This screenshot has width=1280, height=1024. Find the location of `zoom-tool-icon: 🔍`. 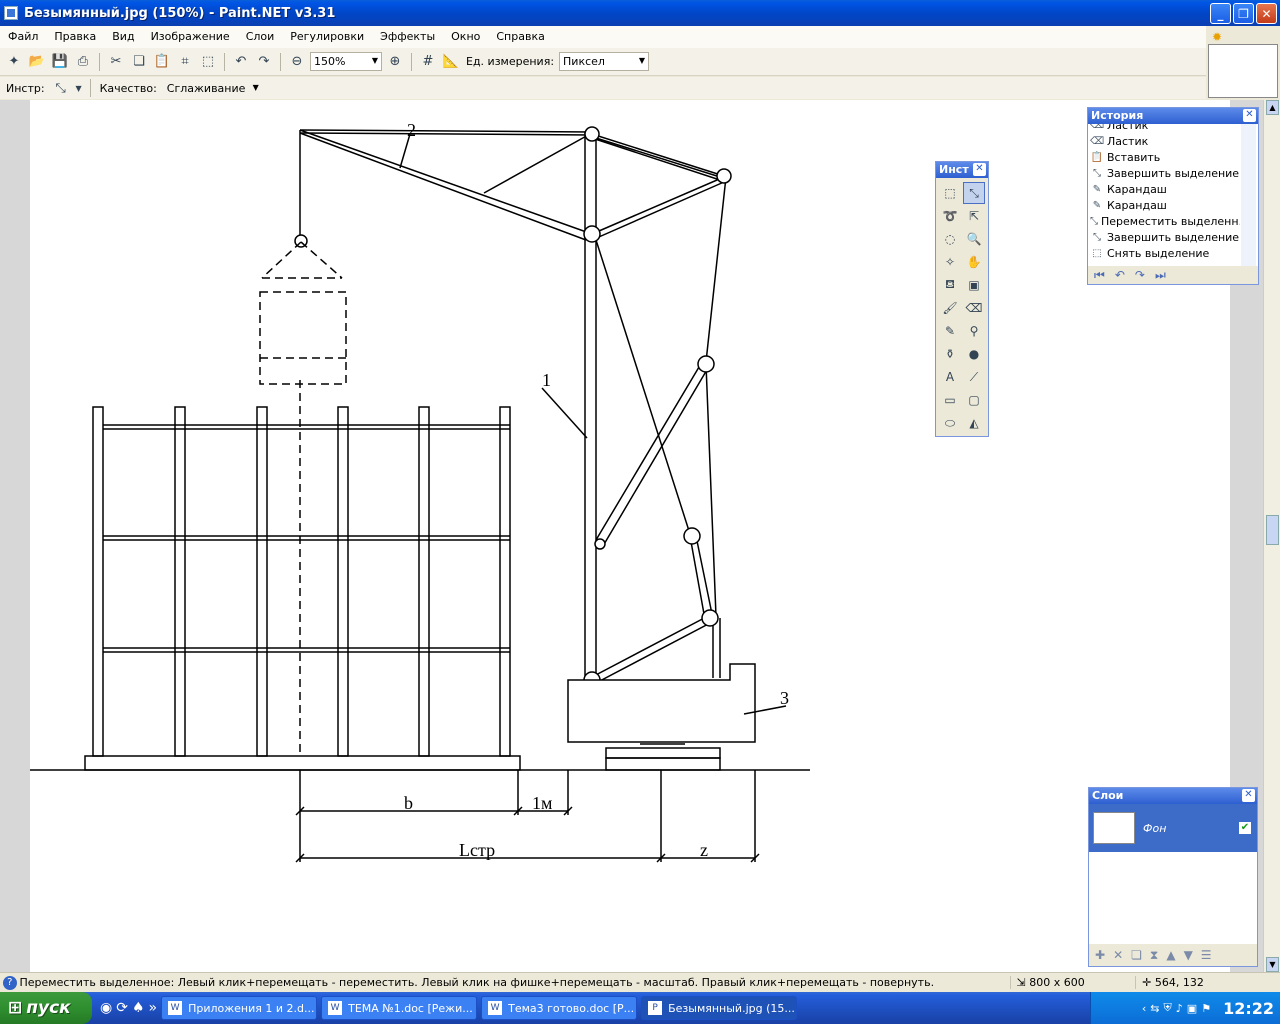

zoom-tool-icon: 🔍 is located at coordinates (974, 239).